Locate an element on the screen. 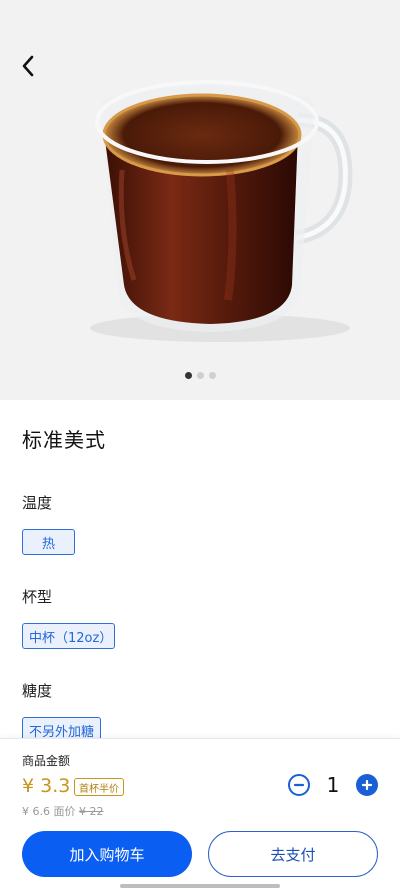 This screenshot has width=400, height=889. amount-label: 商品金额 is located at coordinates (46, 761).